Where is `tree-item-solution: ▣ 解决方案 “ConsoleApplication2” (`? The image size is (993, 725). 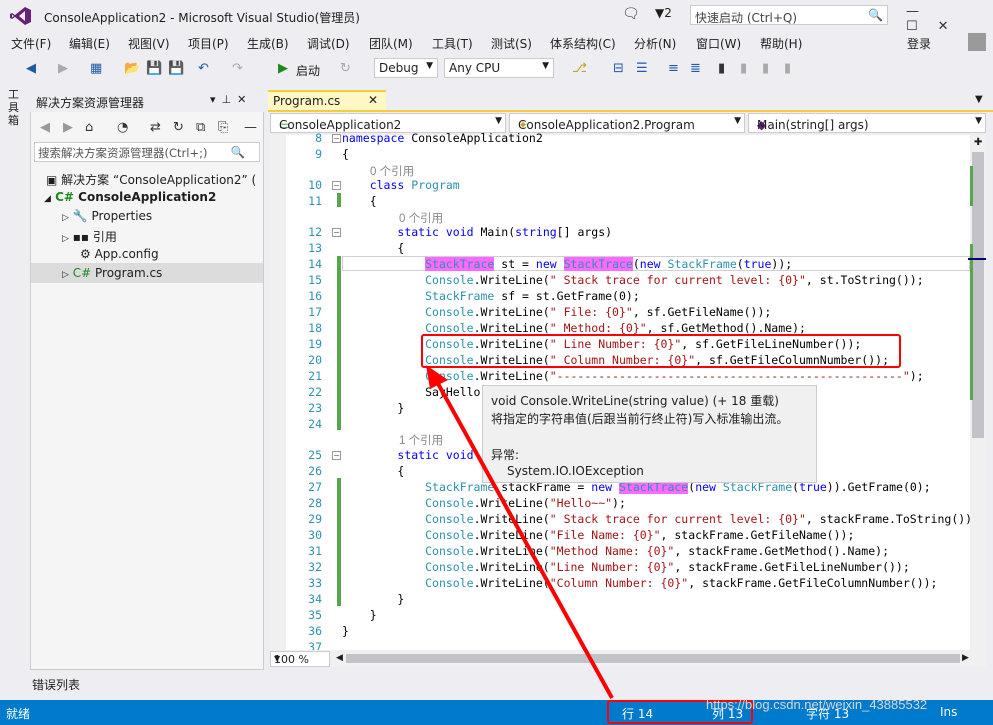
tree-item-solution: ▣ 解决方案 “ConsoleApplication2” ( is located at coordinates (151, 179).